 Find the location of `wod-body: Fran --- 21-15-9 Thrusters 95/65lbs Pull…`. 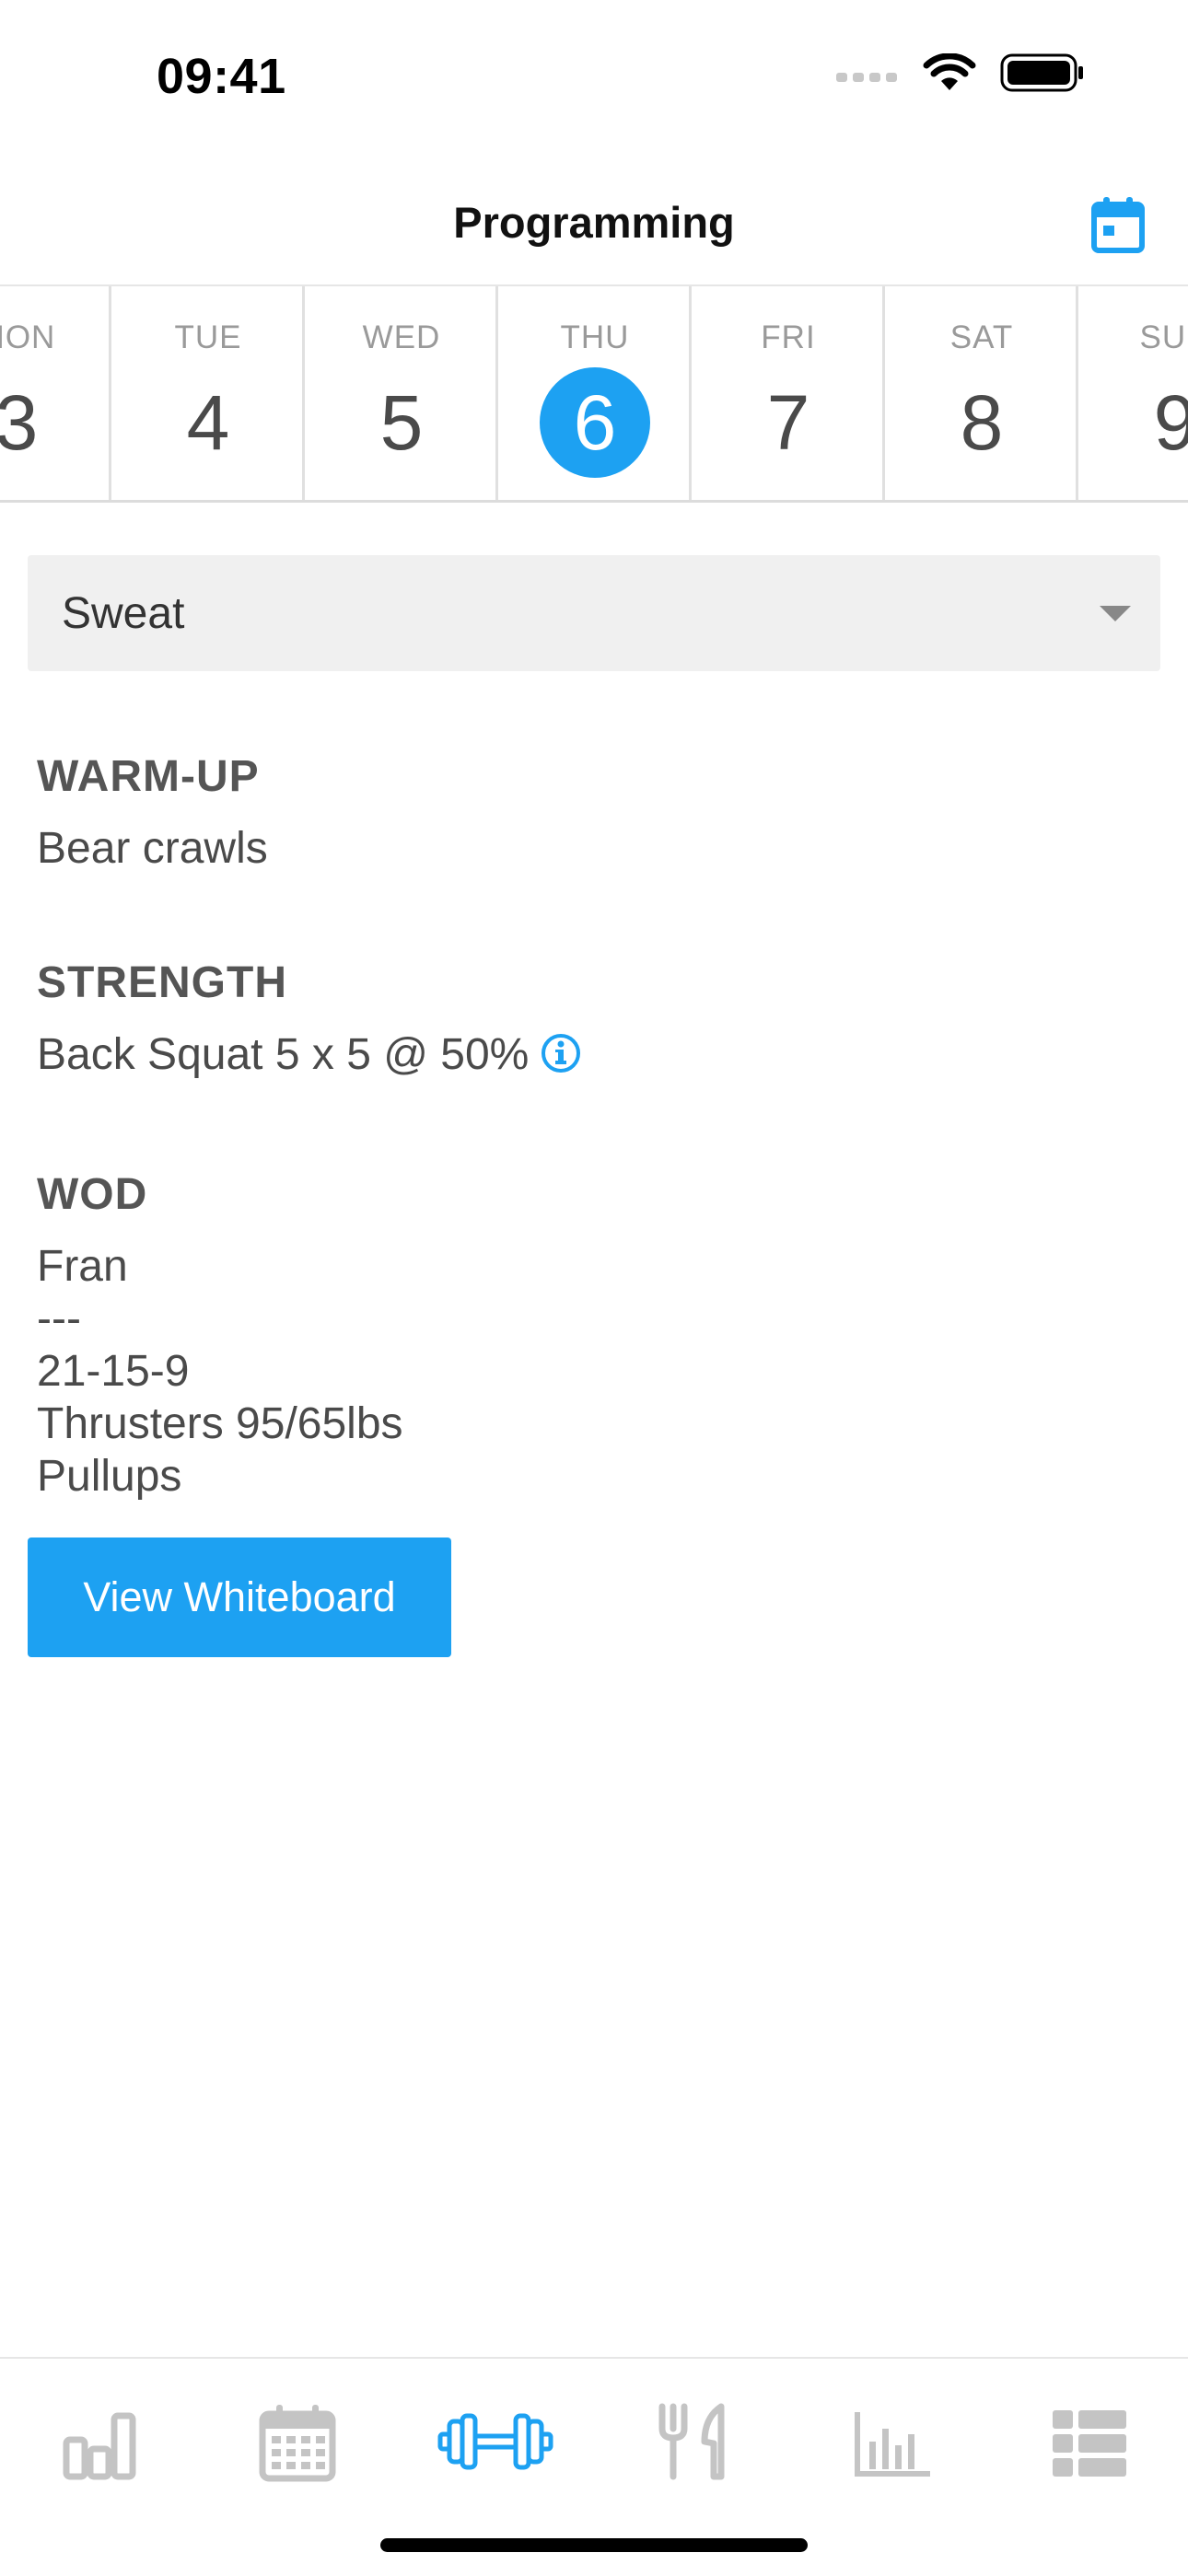

wod-body: Fran --- 21-15-9 Thrusters 95/65lbs Pull… is located at coordinates (589, 1371).